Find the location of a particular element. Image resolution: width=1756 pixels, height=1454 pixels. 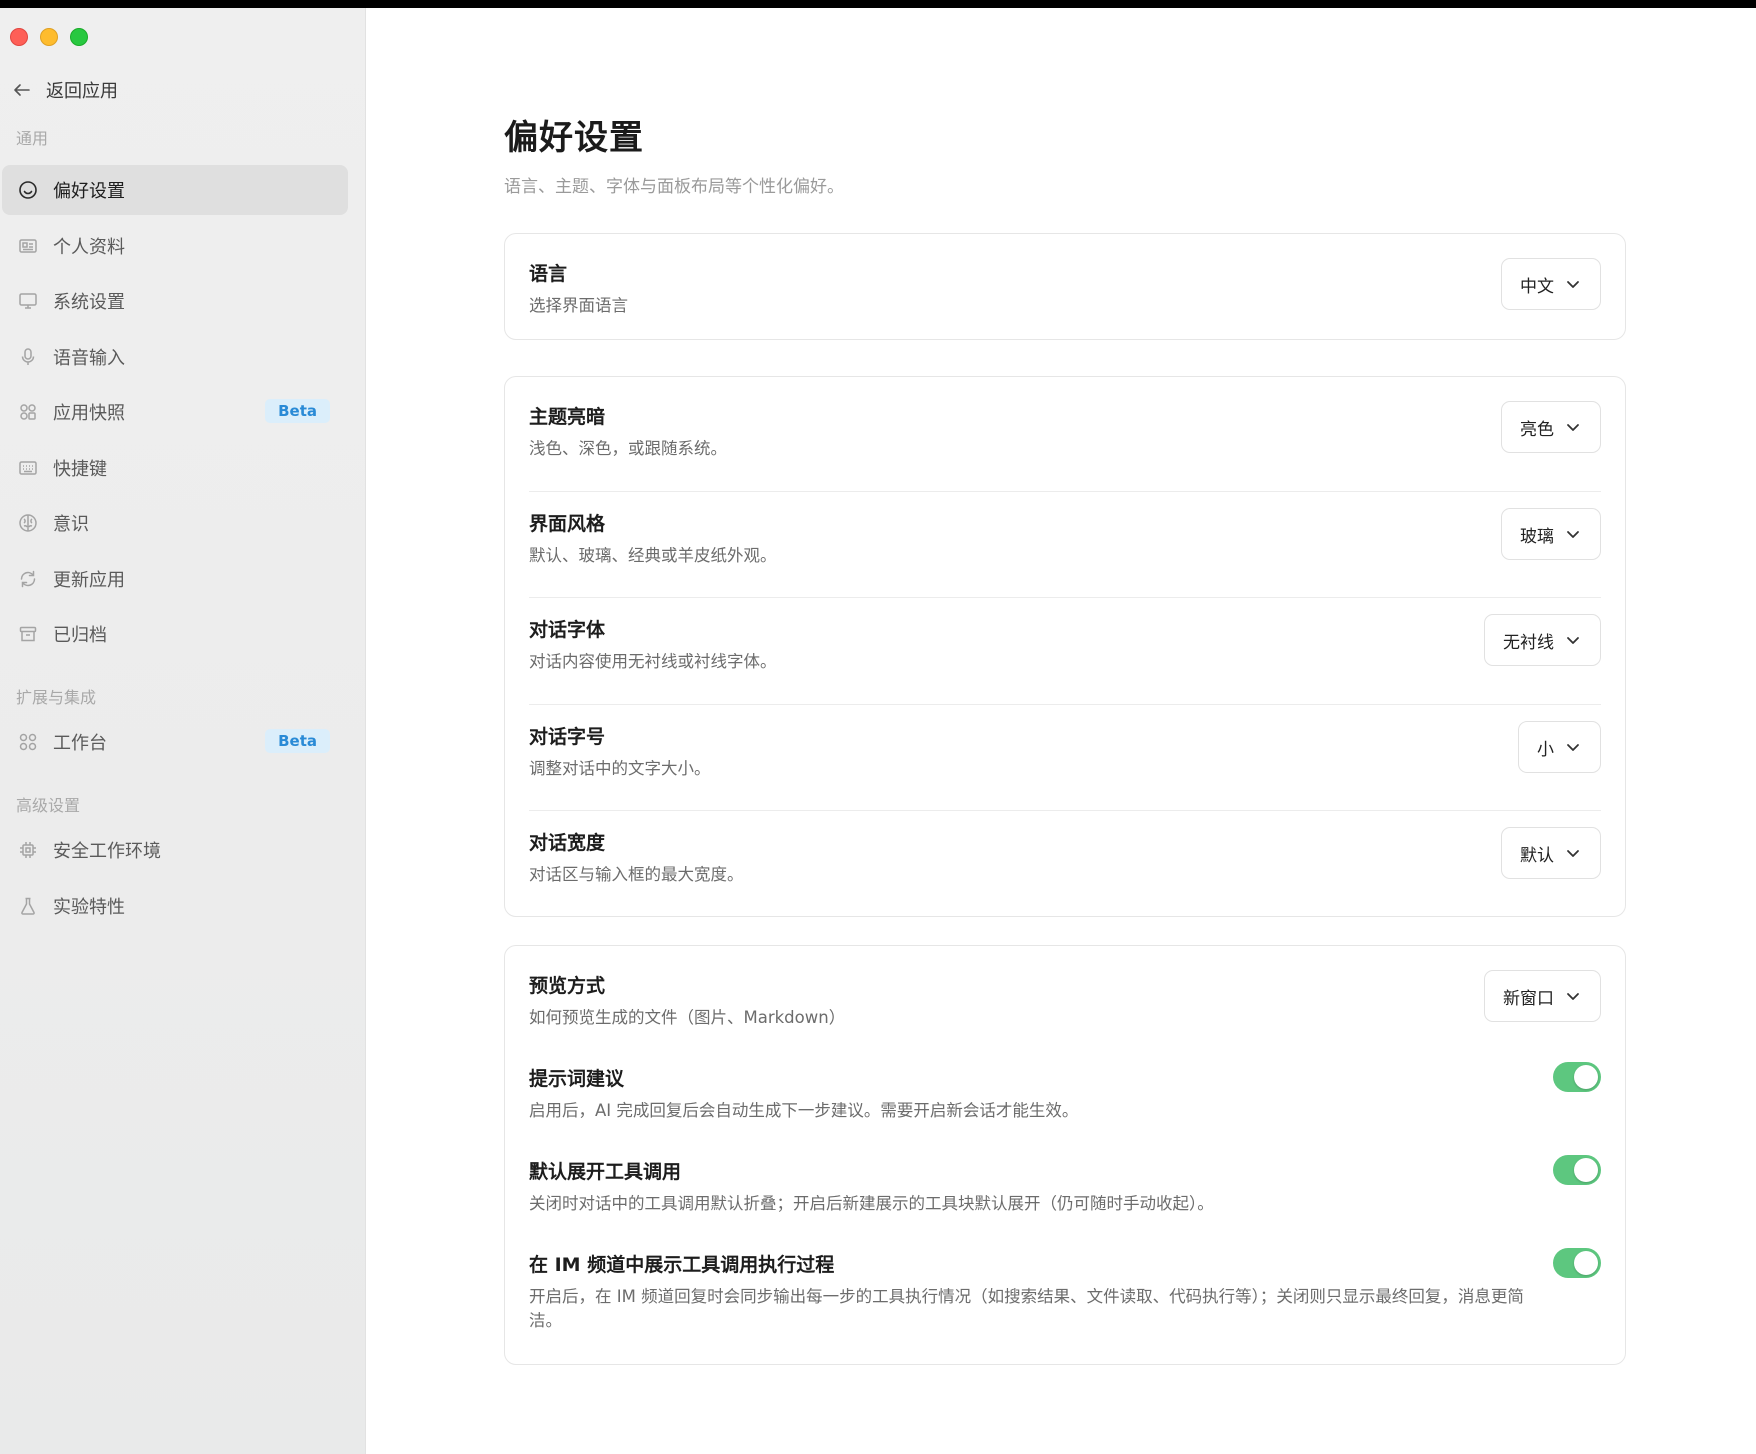

sidebar-item-preferences: 偏好设置 is located at coordinates (175, 190).